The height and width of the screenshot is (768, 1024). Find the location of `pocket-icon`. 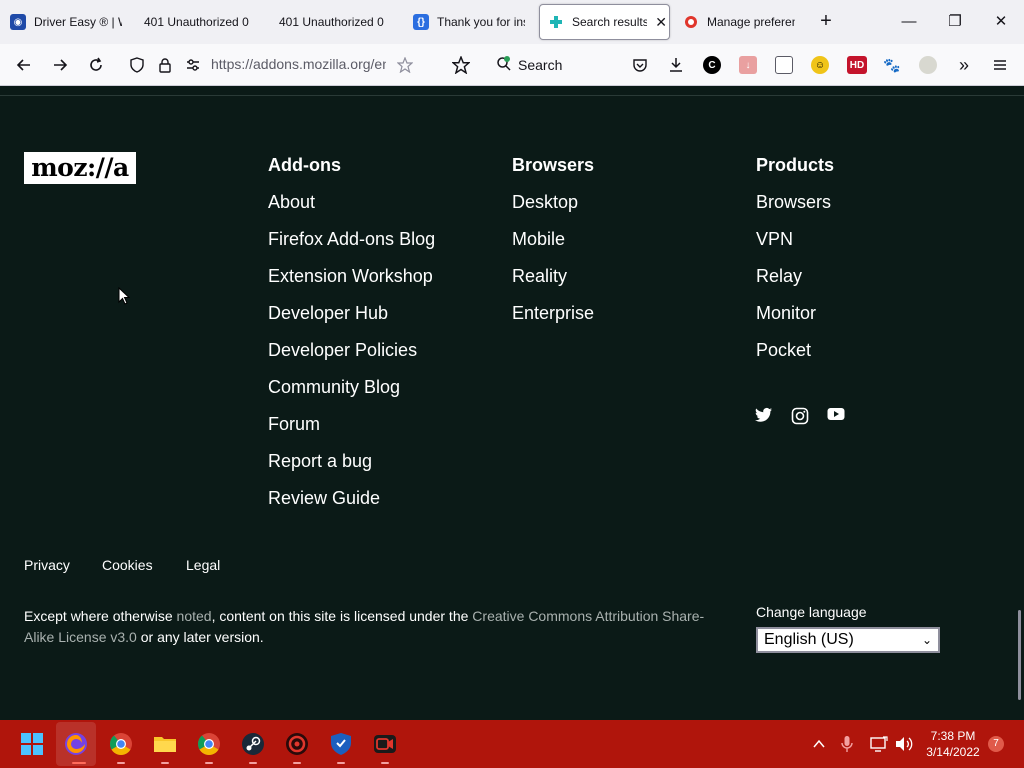

pocket-icon is located at coordinates (640, 65).